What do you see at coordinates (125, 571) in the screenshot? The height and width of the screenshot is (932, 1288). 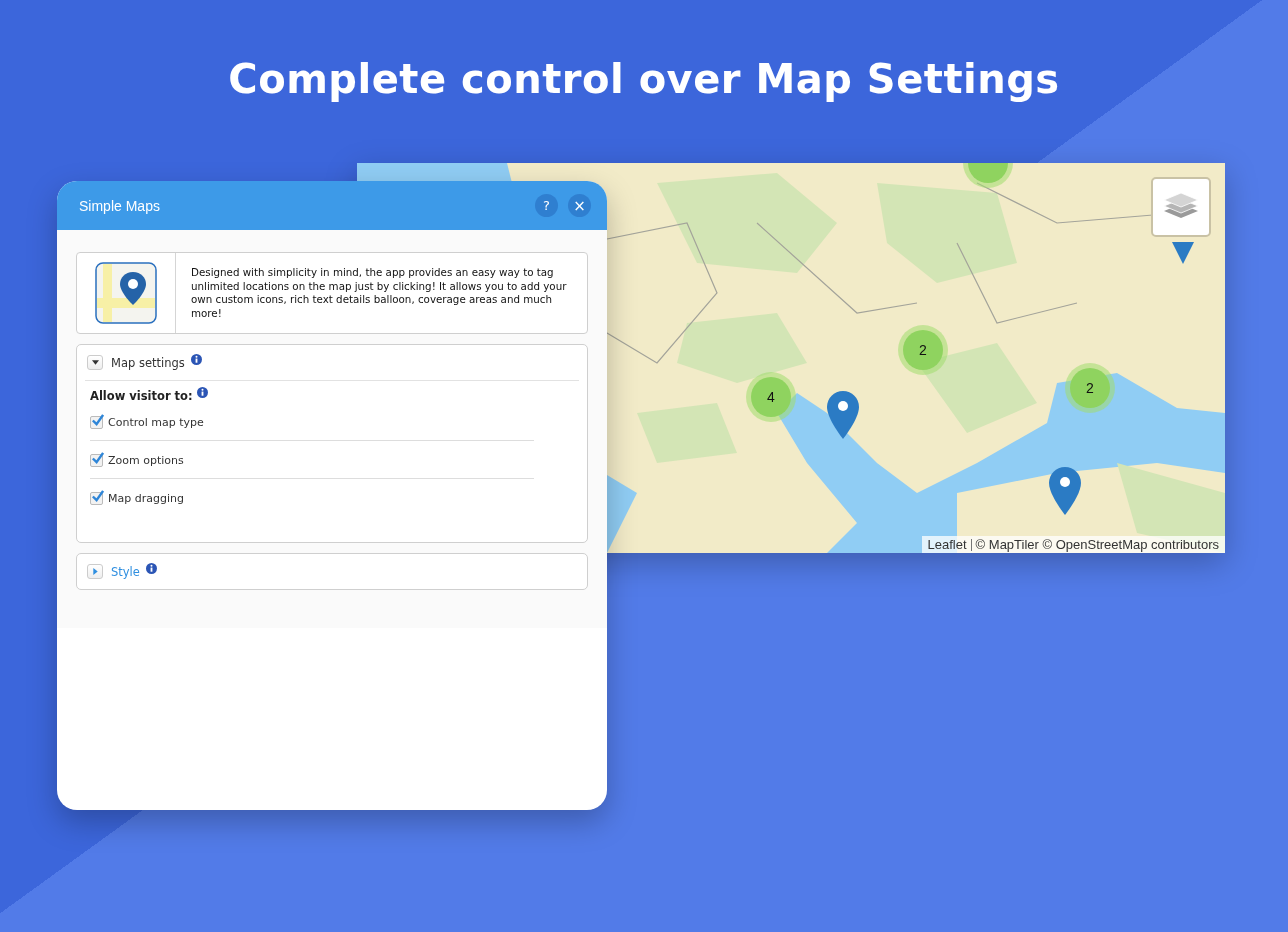 I see `section-title: Style` at bounding box center [125, 571].